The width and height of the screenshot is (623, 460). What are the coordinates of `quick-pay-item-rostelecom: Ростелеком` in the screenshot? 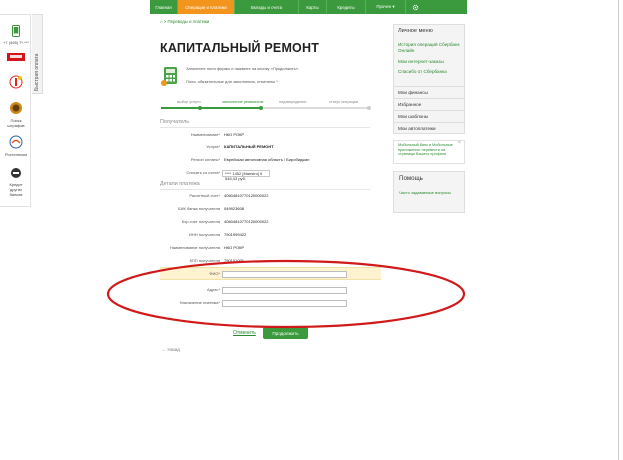 It's located at (16, 146).